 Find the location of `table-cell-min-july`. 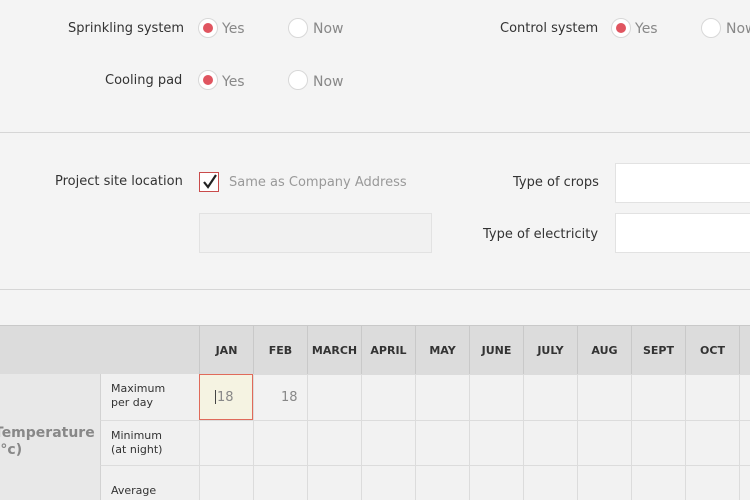

table-cell-min-july is located at coordinates (550, 442).